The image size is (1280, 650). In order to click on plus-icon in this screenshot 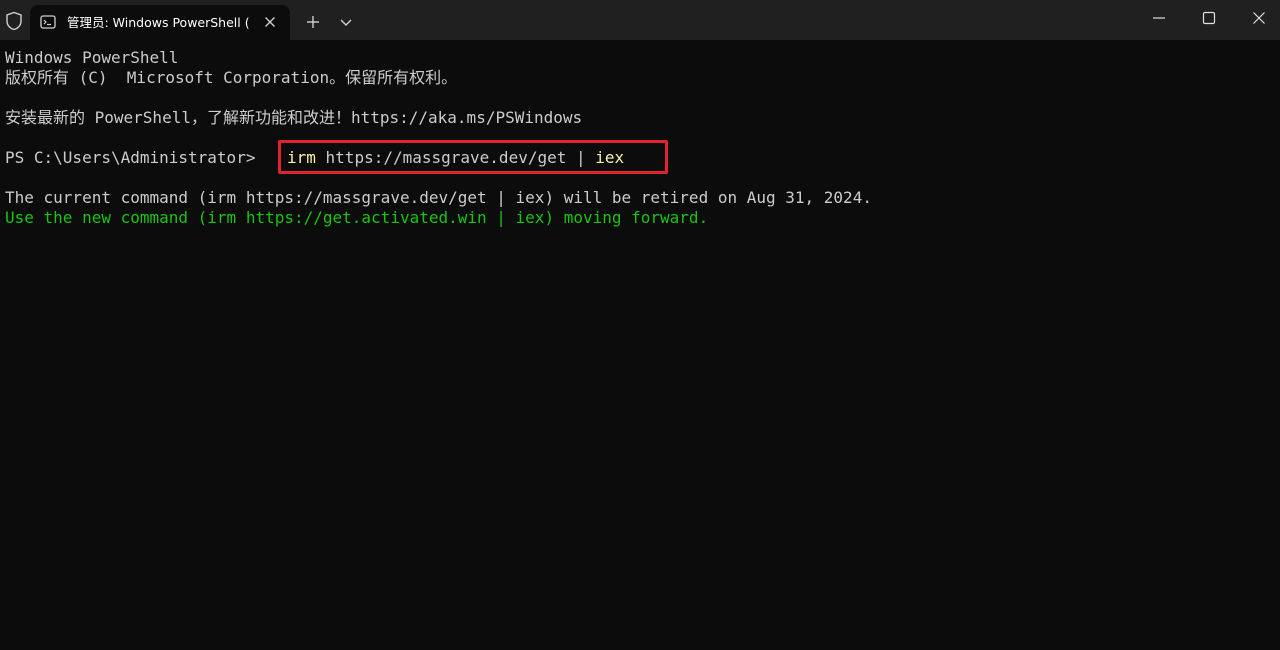, I will do `click(313, 22)`.